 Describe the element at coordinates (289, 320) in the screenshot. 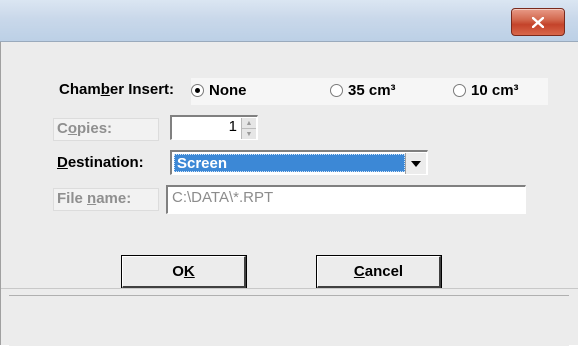

I see `status-panel` at that location.